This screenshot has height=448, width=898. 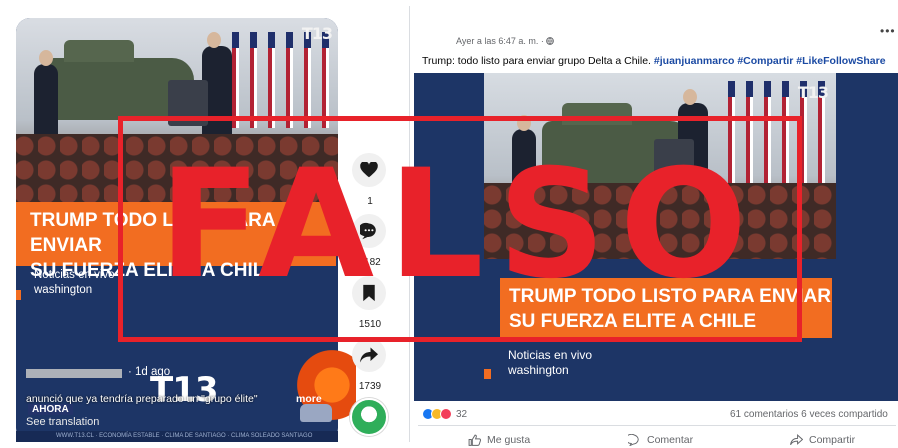 I want to click on post-time-ago: · 1d ago, so click(x=149, y=372).